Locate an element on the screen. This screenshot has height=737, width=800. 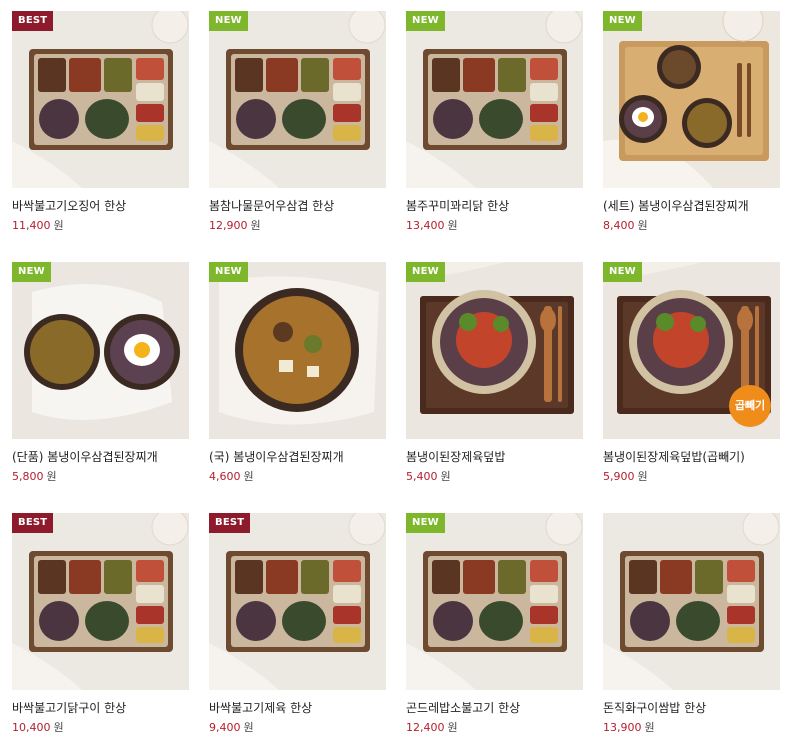
product-image is located at coordinates (691, 601).